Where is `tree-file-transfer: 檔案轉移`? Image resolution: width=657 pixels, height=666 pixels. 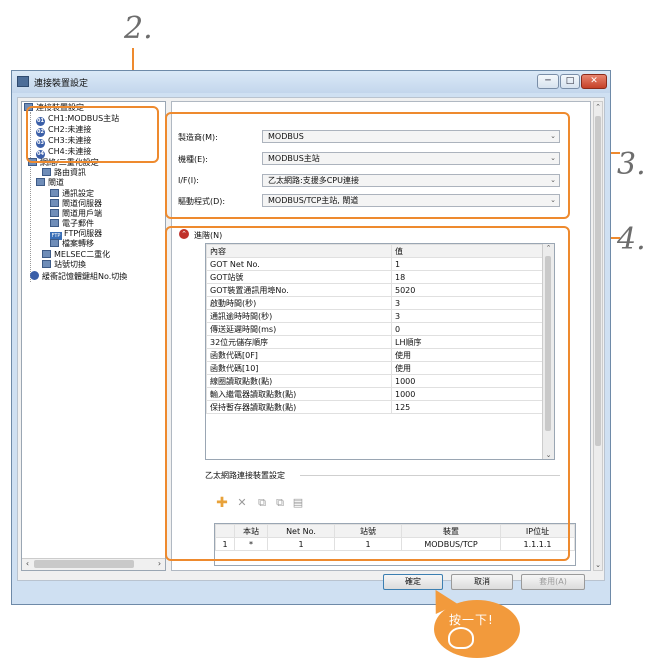 tree-file-transfer: 檔案轉移 is located at coordinates (72, 244).